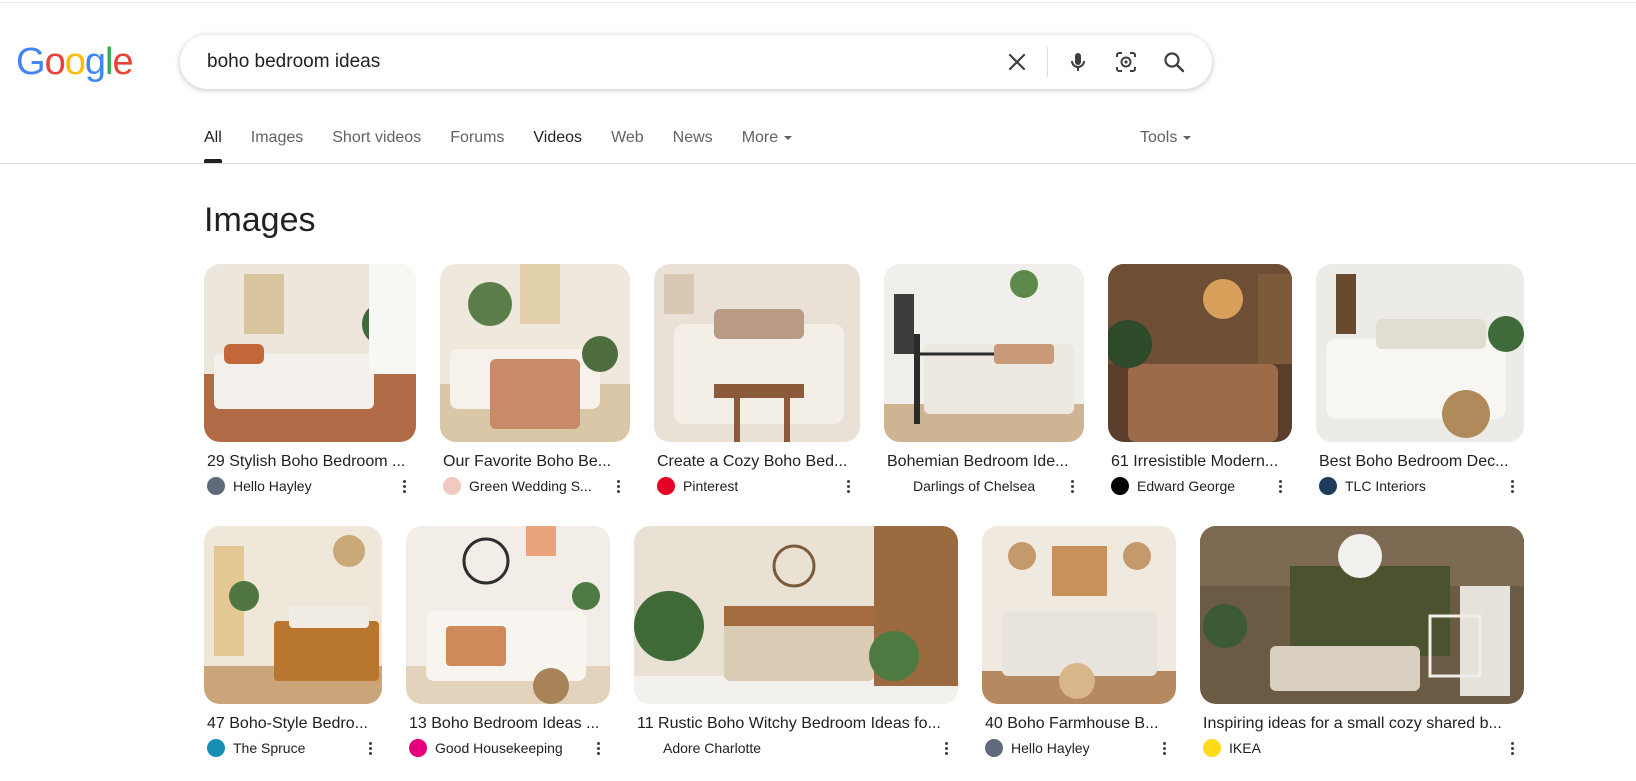 This screenshot has width=1636, height=781. Describe the element at coordinates (757, 486) in the screenshot. I see `image-source: Pinterest` at that location.